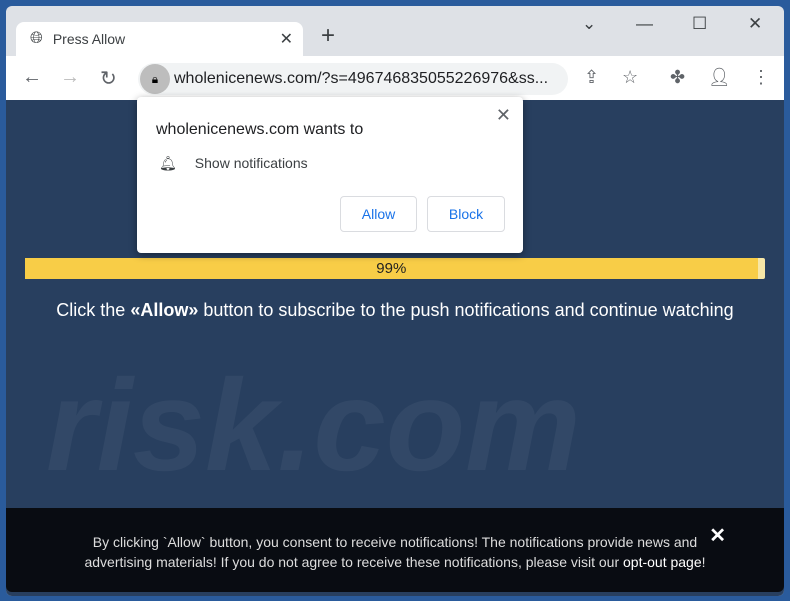 The image size is (790, 601). Describe the element at coordinates (677, 77) in the screenshot. I see `extensions-icon: ✤` at that location.